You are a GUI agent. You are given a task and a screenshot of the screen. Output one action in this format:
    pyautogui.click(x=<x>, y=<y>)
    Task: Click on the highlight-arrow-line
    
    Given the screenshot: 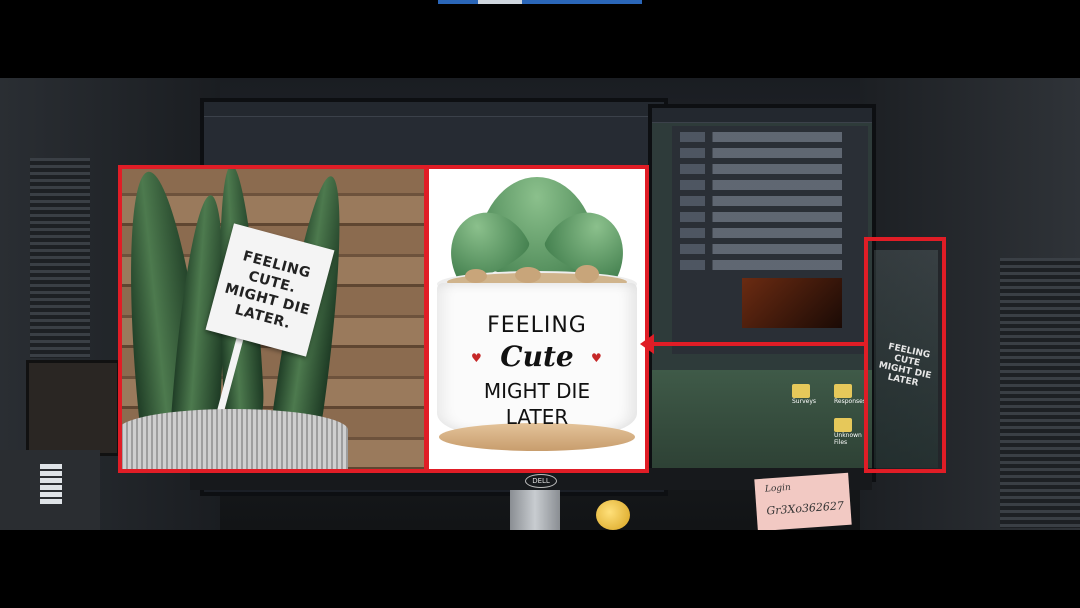 What is the action you would take?
    pyautogui.click(x=758, y=344)
    